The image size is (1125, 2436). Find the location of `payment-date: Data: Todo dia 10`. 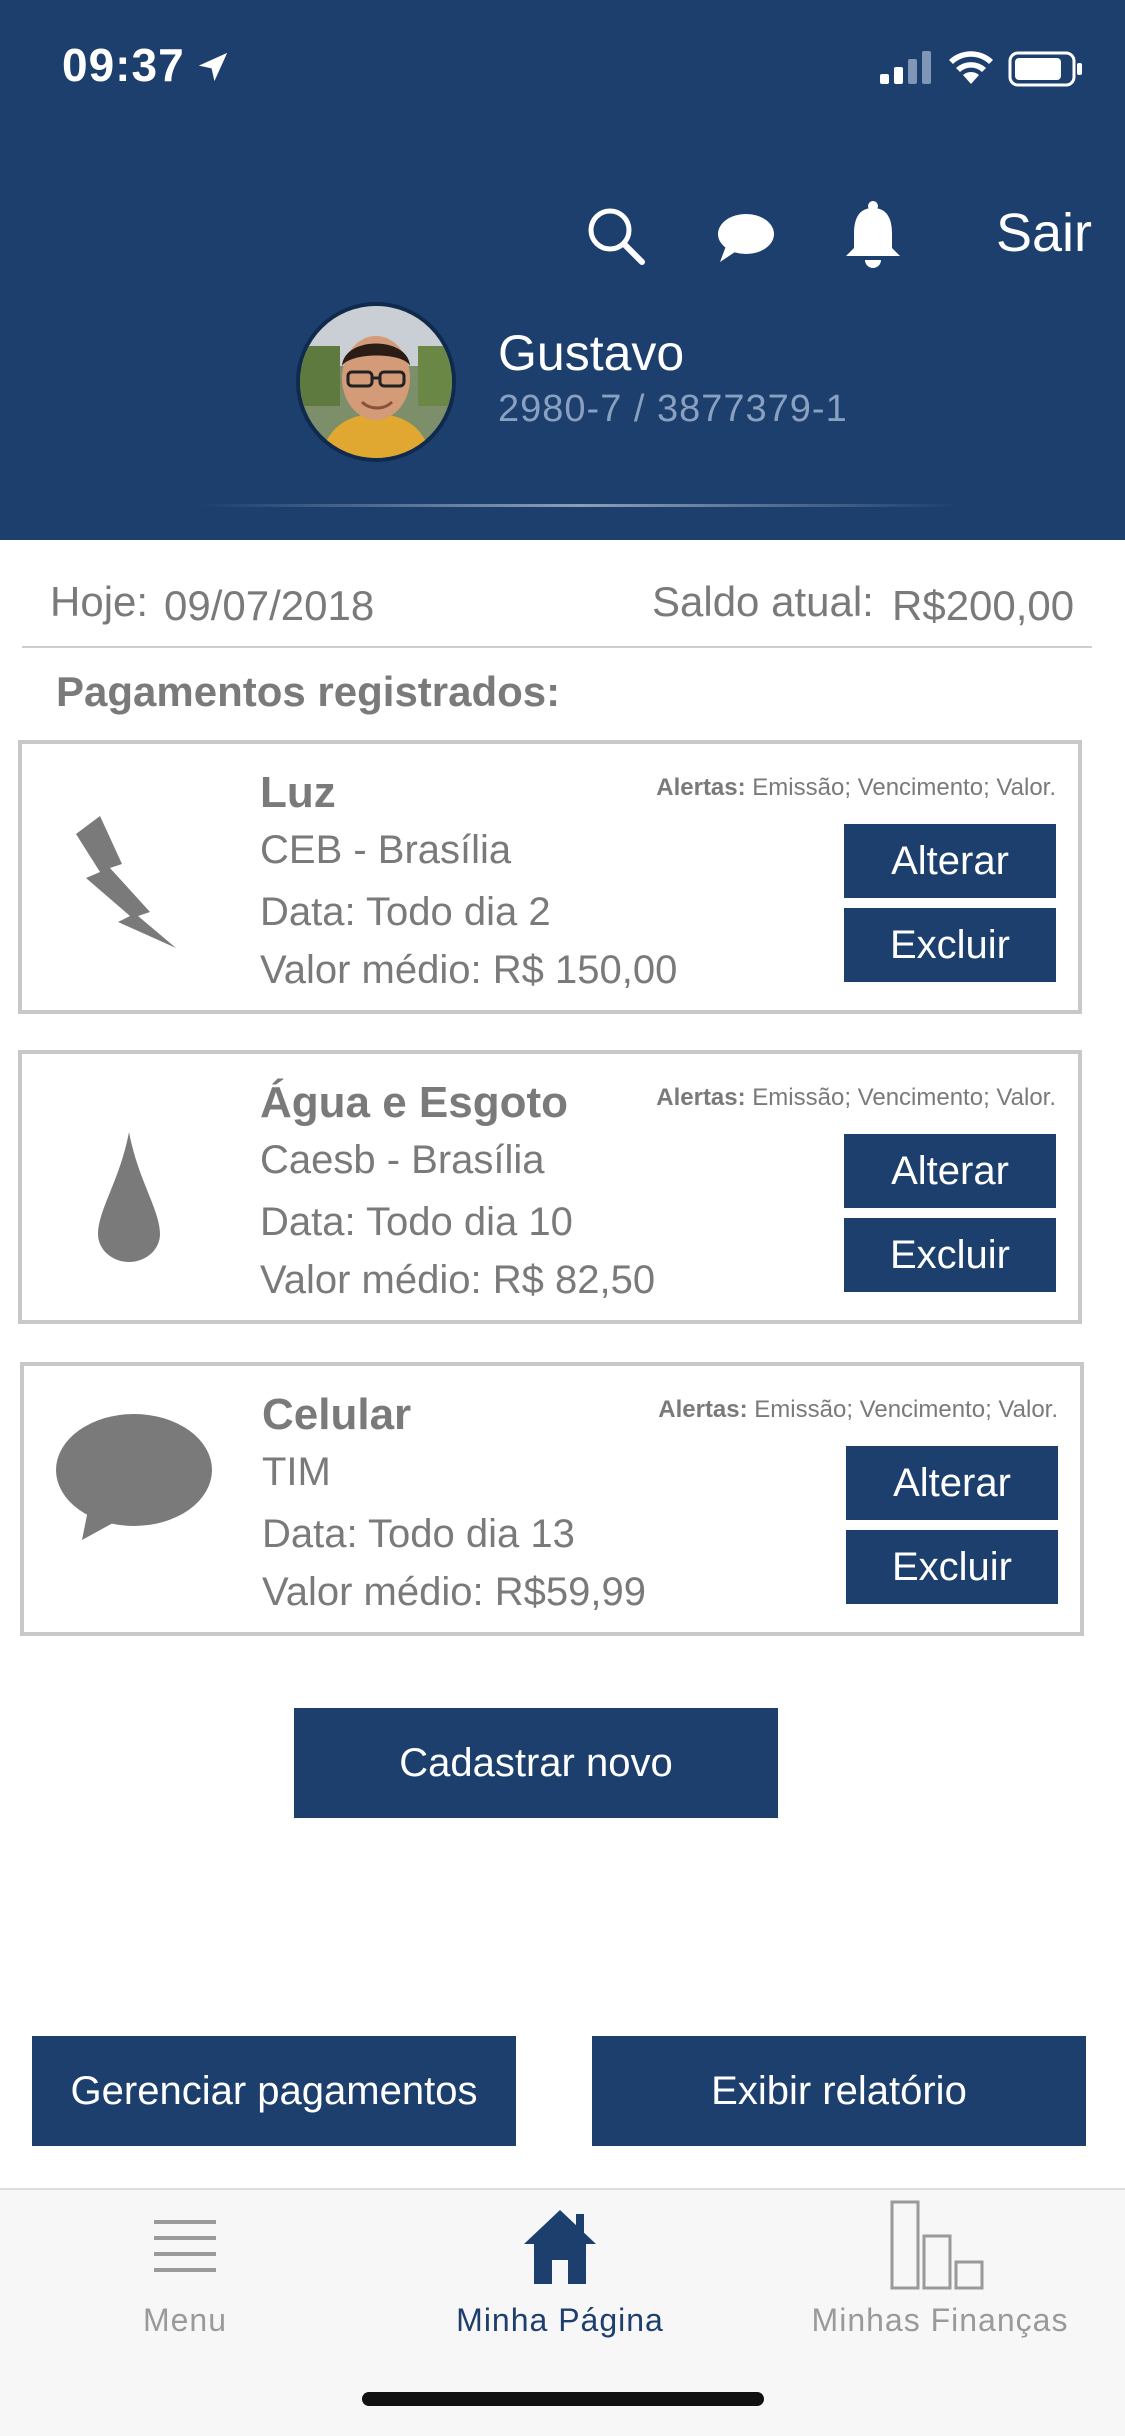

payment-date: Data: Todo dia 10 is located at coordinates (416, 1222).